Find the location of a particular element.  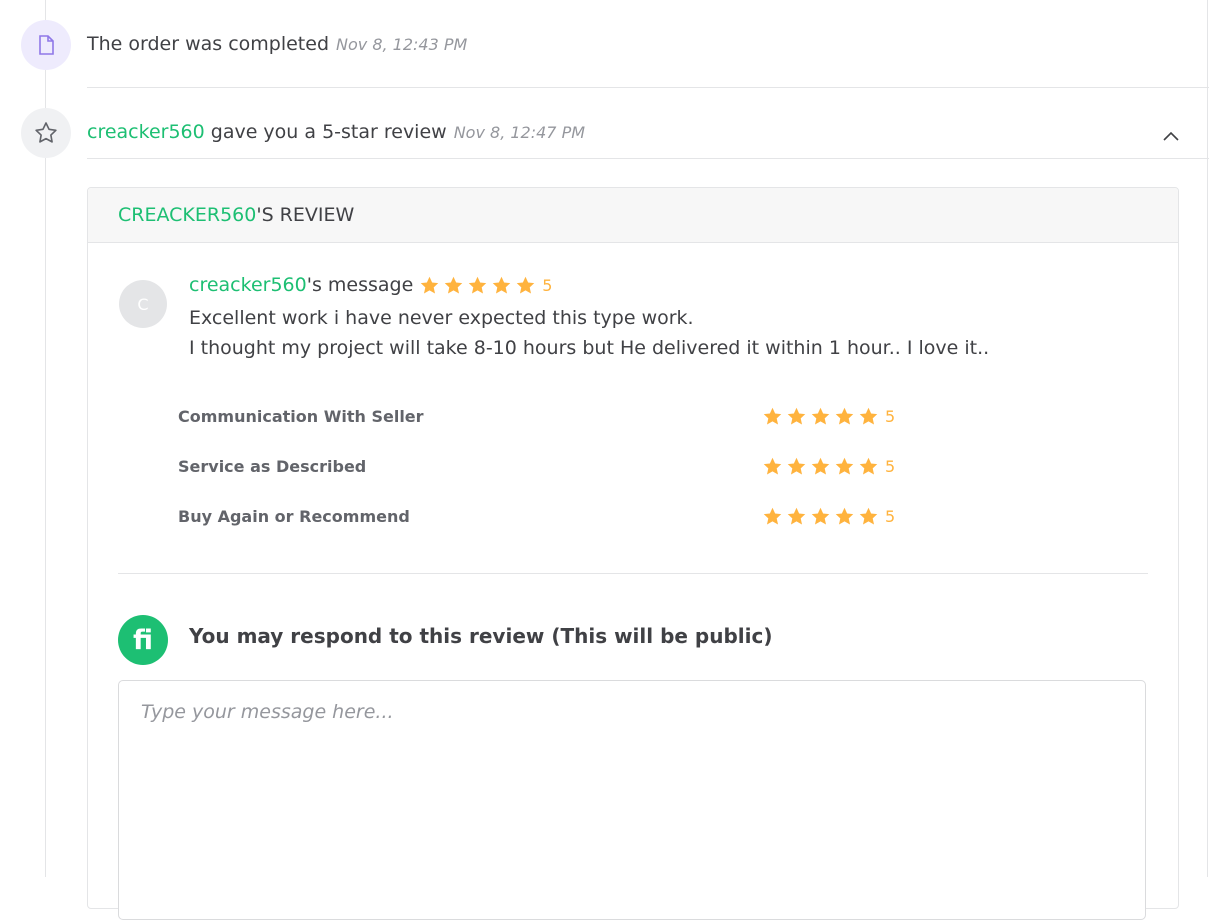

review-message-title: creacker560's message 5 is located at coordinates (370, 285).